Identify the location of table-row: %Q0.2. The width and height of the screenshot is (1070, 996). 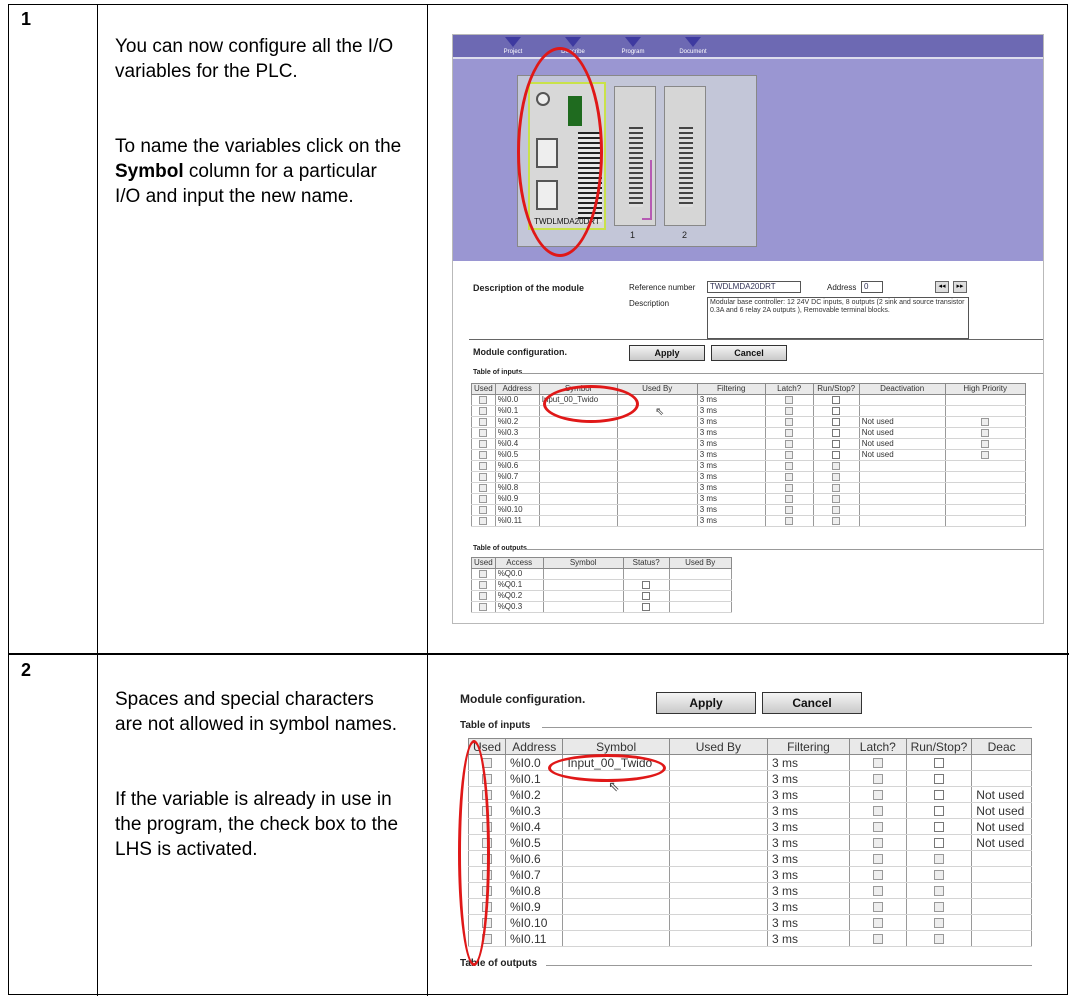
(601, 596).